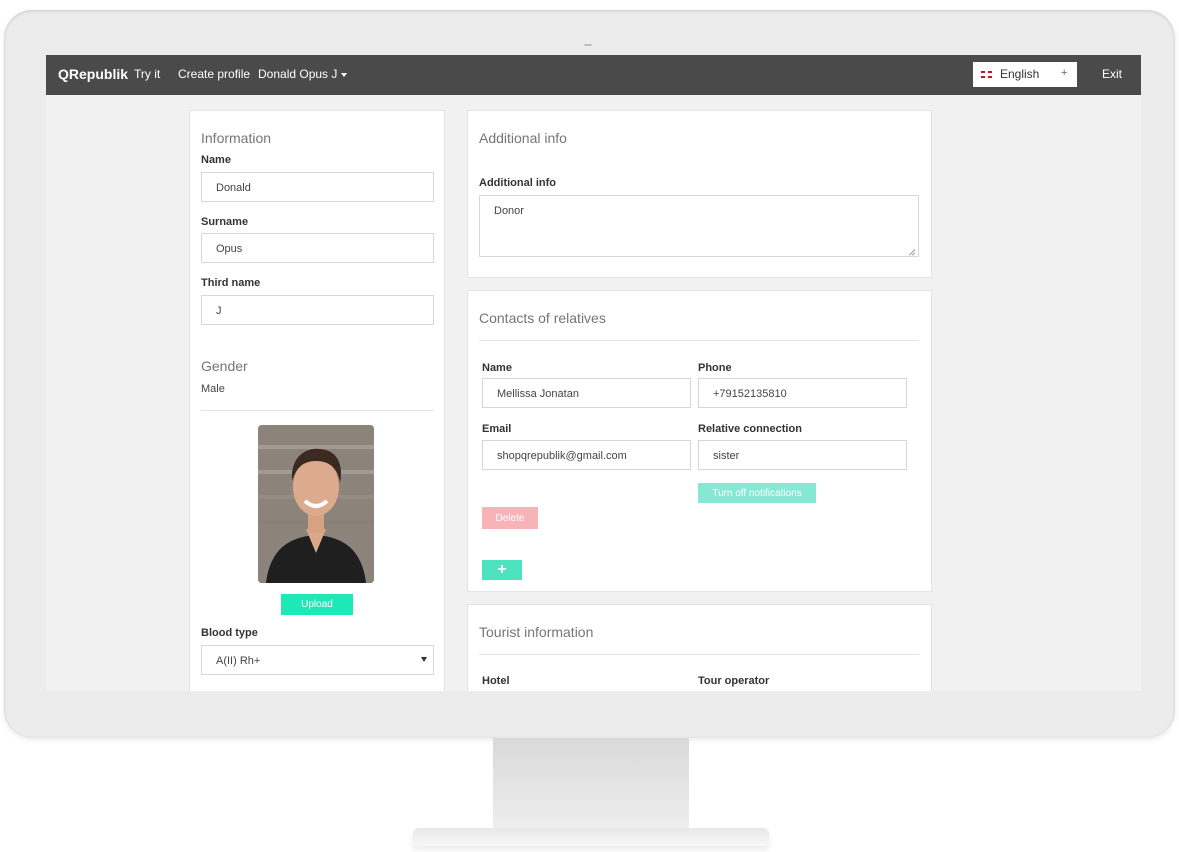  What do you see at coordinates (317, 410) in the screenshot?
I see `gender-divider` at bounding box center [317, 410].